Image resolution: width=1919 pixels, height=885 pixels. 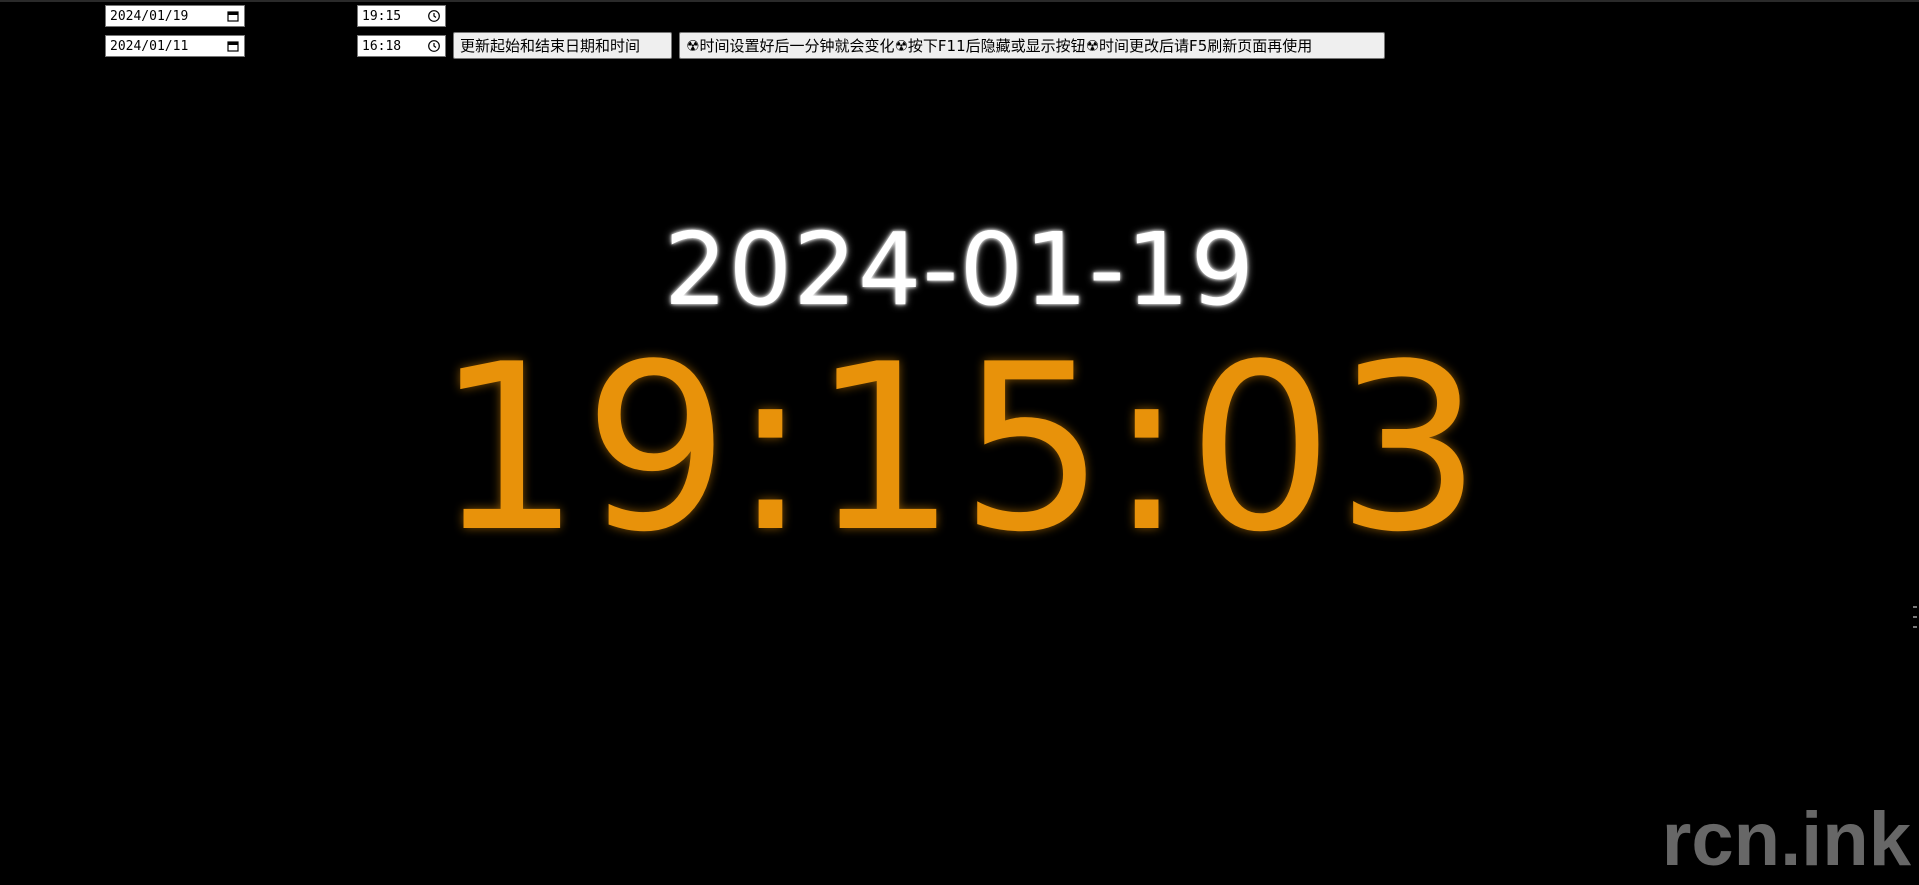 What do you see at coordinates (149, 46) in the screenshot?
I see `end-date-value: 2024/01/11` at bounding box center [149, 46].